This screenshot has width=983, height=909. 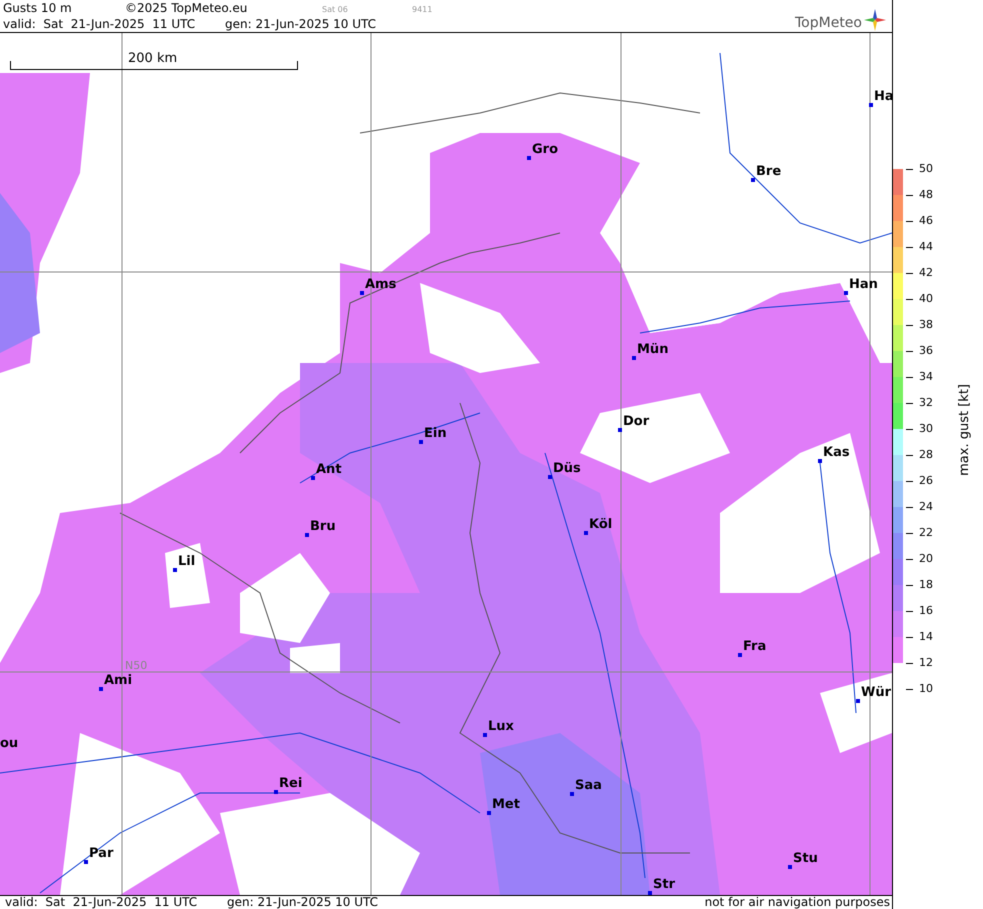 I want to click on latitude-label: N50, so click(x=136, y=665).